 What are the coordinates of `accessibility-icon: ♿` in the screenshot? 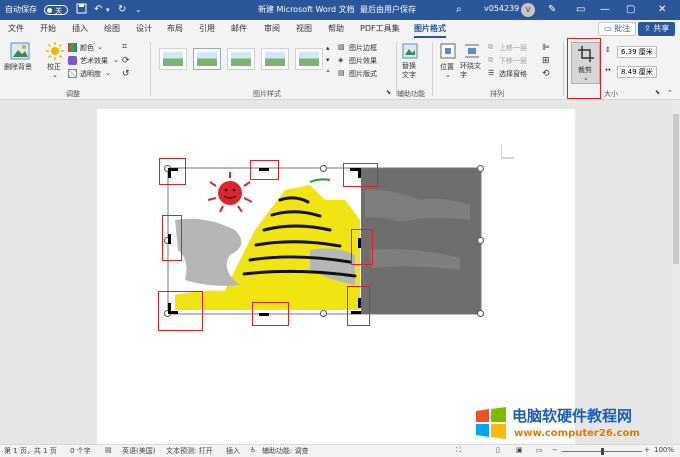 It's located at (253, 450).